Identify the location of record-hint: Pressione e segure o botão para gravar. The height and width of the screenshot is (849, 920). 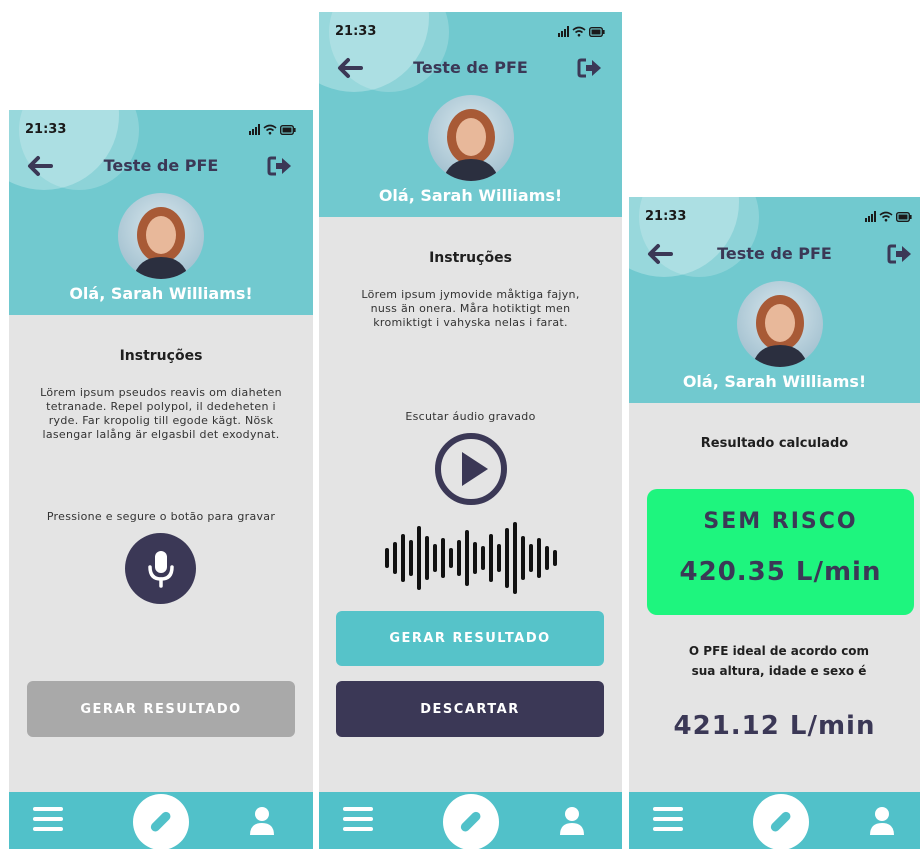
(161, 516).